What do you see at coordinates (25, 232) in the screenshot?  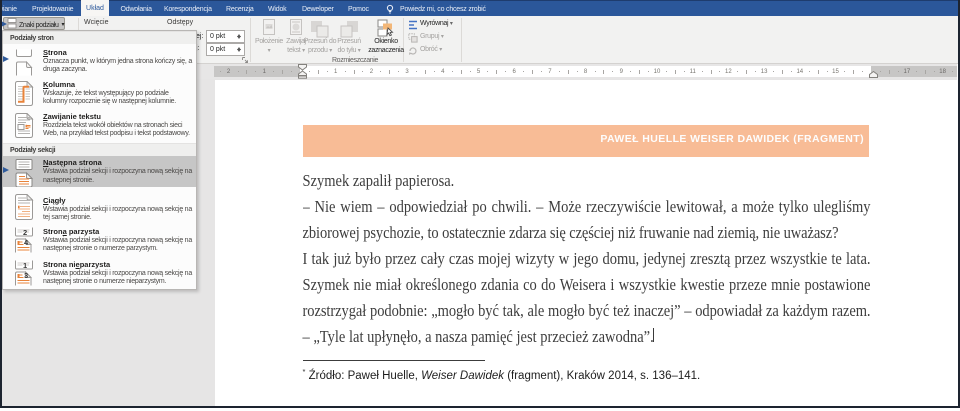 I see `svg-text: 2` at bounding box center [25, 232].